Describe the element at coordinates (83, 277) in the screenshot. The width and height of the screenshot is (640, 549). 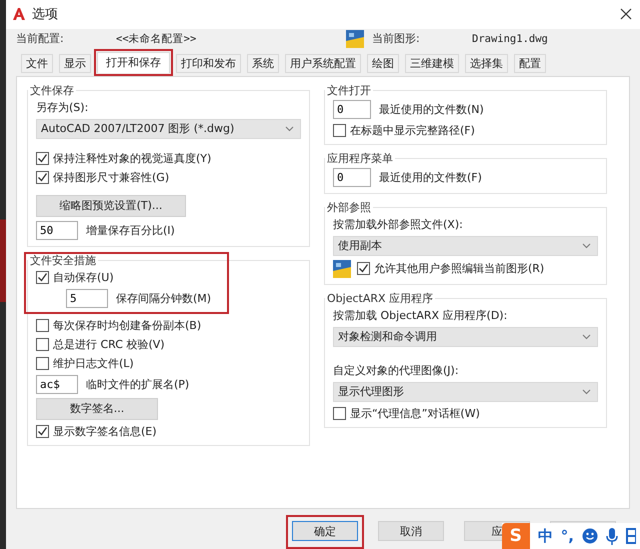
I see `checkbox-label: 自动保存(U)` at that location.